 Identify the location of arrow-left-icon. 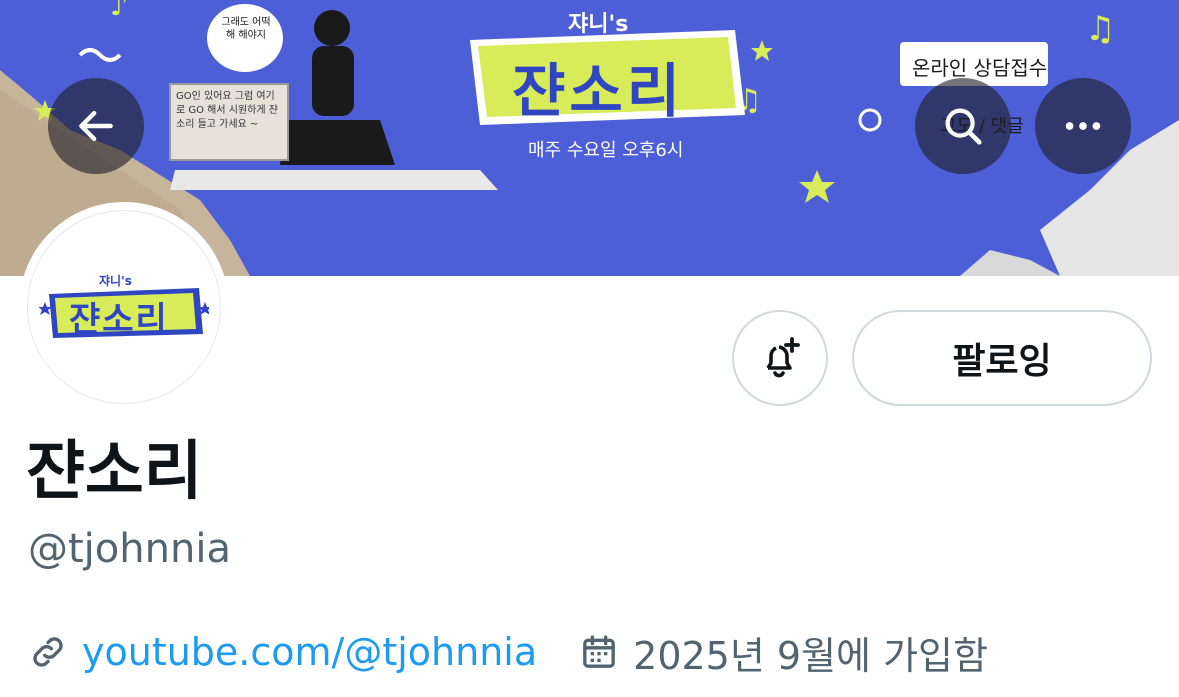
(96, 126).